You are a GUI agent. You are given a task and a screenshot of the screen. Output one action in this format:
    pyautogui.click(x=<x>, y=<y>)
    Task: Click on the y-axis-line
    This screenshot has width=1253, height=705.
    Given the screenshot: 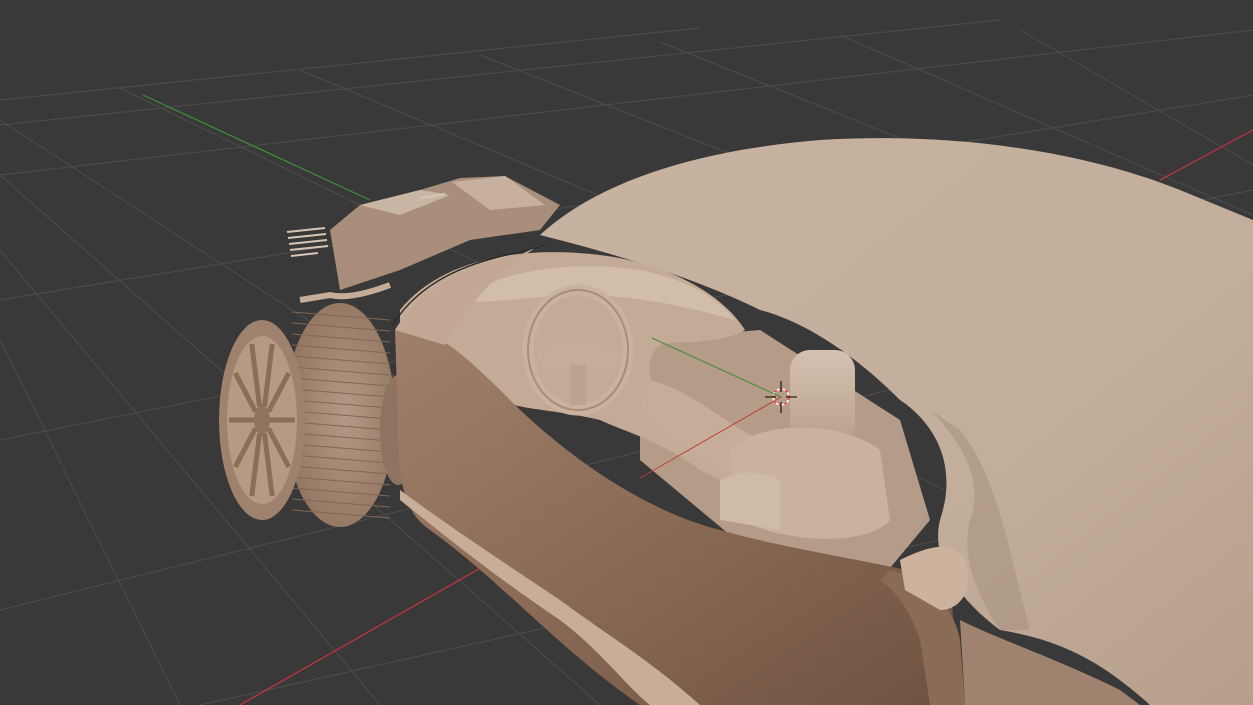 What is the action you would take?
    pyautogui.click(x=256, y=147)
    